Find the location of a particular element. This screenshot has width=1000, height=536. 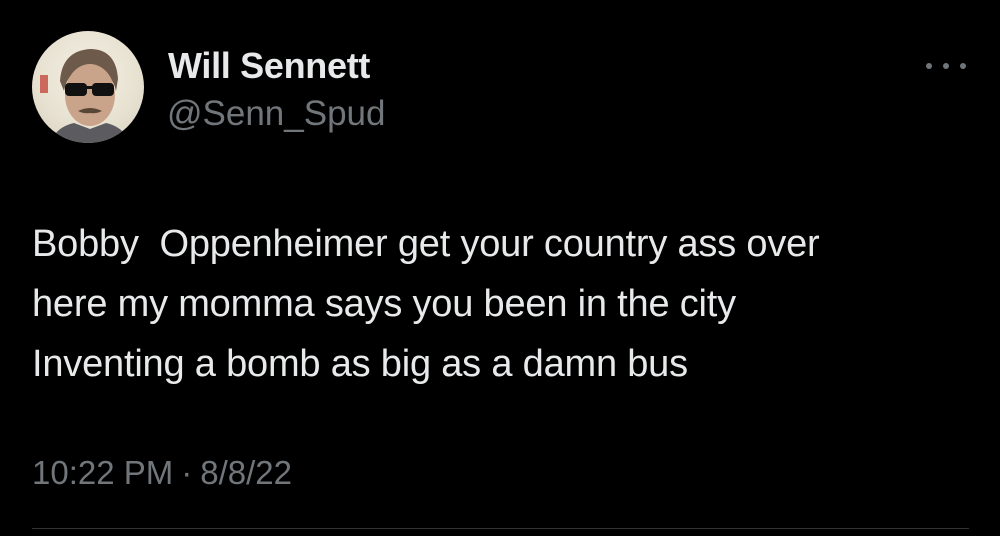

tweet-time: 10:22 PM is located at coordinates (103, 472).